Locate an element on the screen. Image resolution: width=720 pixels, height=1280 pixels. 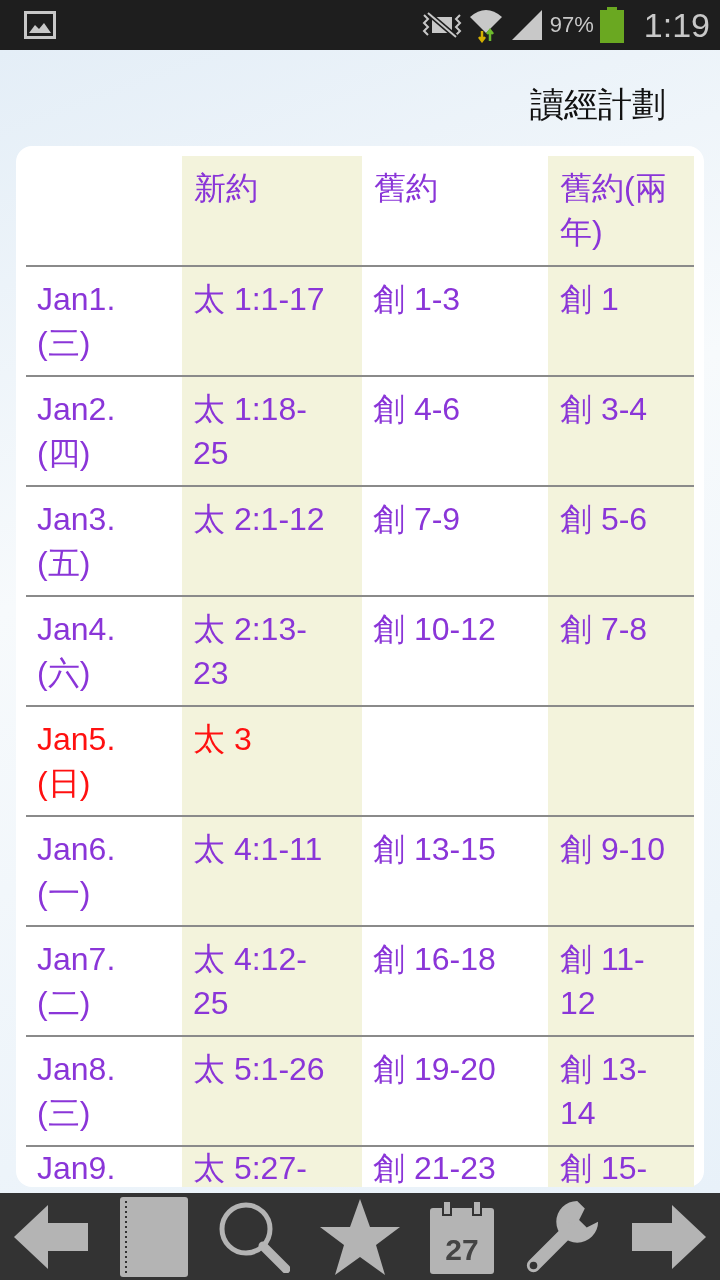
reading-cell: 太 5:27- is located at coordinates (272, 1166).